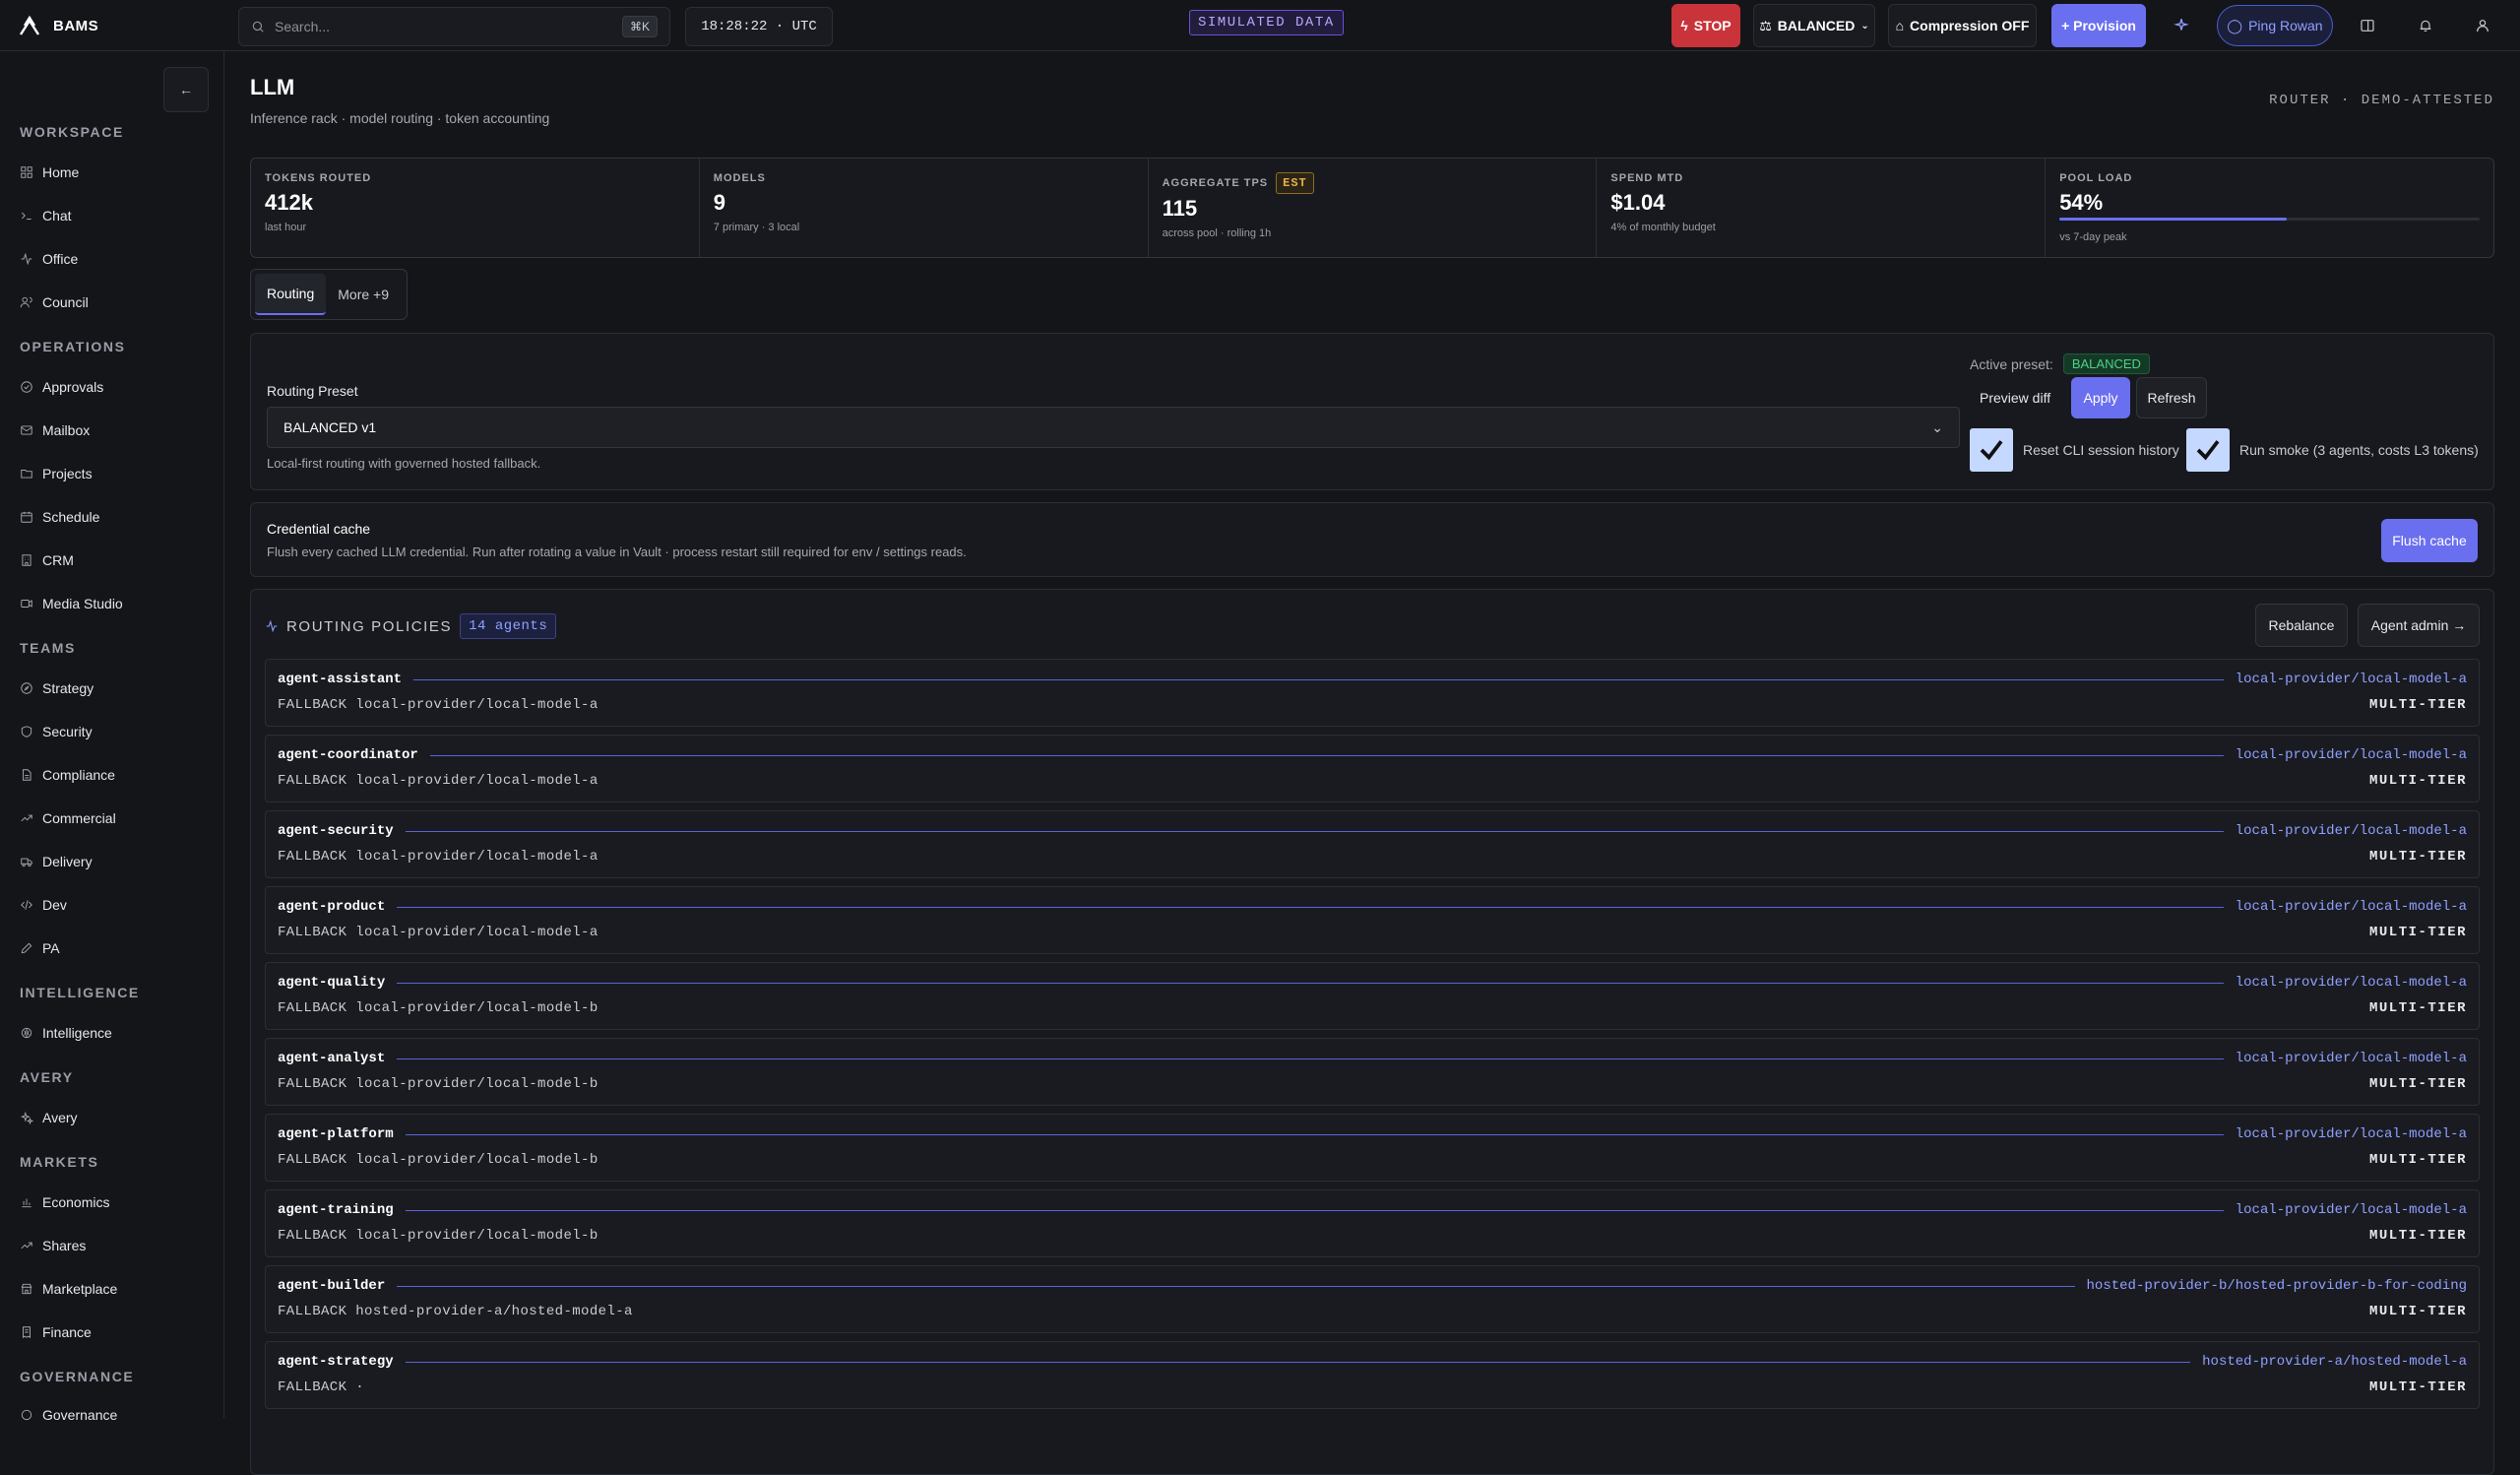 The height and width of the screenshot is (1475, 2520). I want to click on refresh-button: Refresh, so click(2171, 397).